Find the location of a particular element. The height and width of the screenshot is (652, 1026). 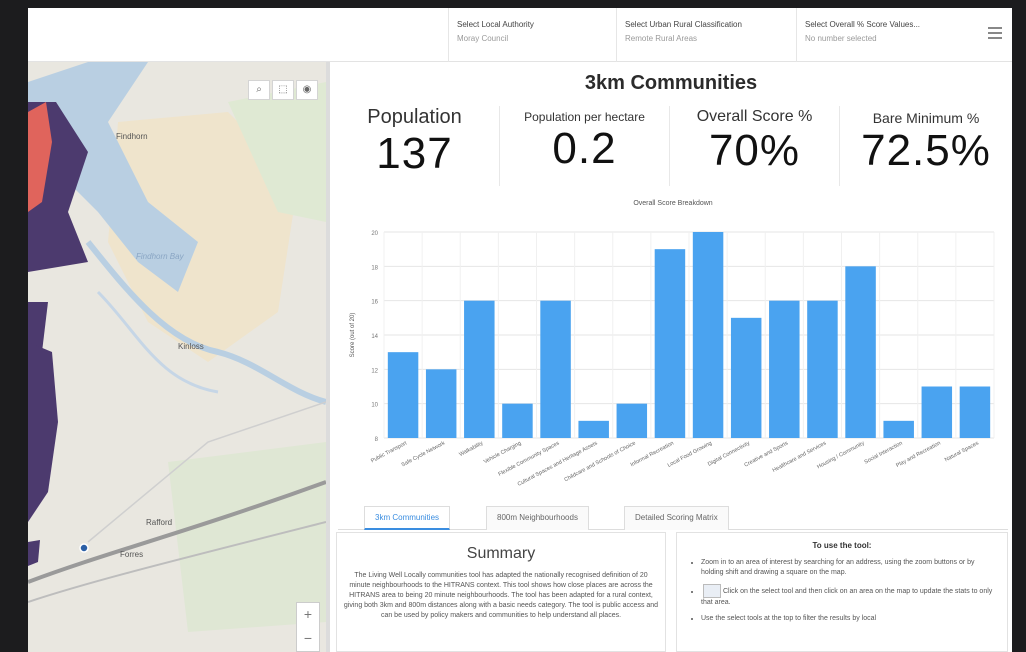

x-tick-label: Flexible Community Spaces is located at coordinates (528, 458).